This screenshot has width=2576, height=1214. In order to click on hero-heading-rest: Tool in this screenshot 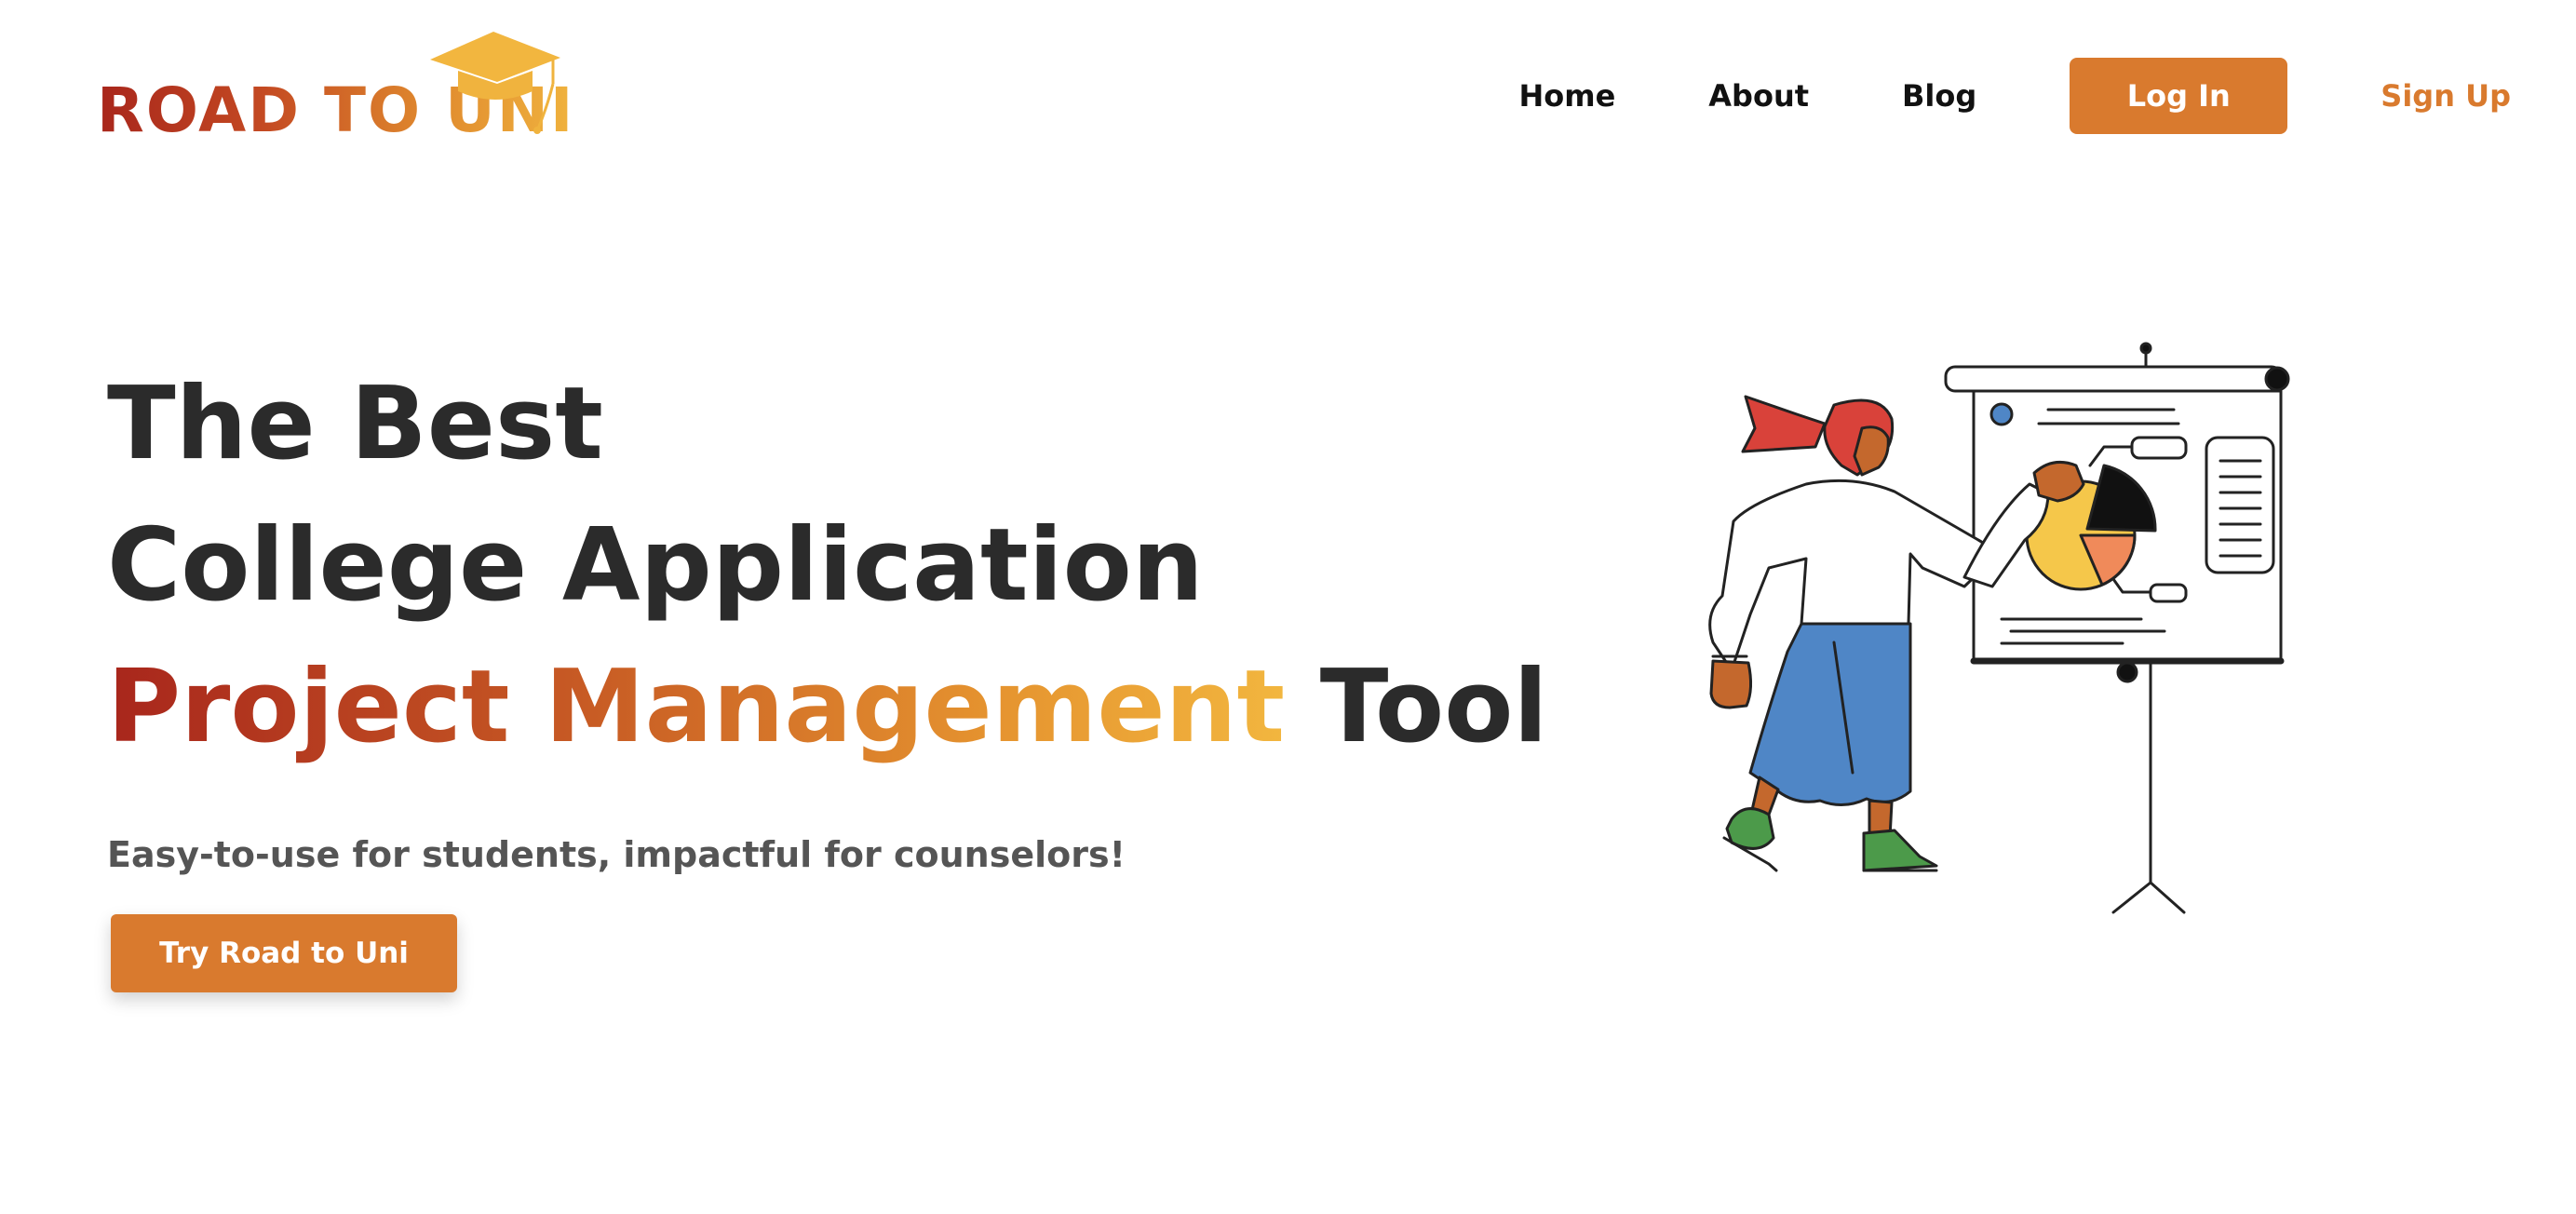, I will do `click(1433, 707)`.